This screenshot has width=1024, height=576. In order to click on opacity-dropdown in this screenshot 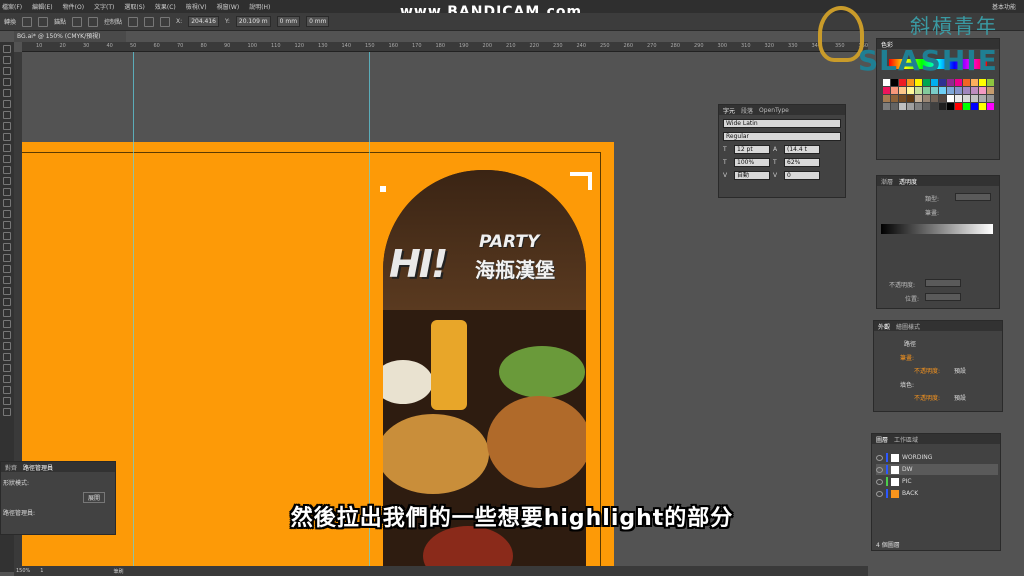, I will do `click(943, 283)`.